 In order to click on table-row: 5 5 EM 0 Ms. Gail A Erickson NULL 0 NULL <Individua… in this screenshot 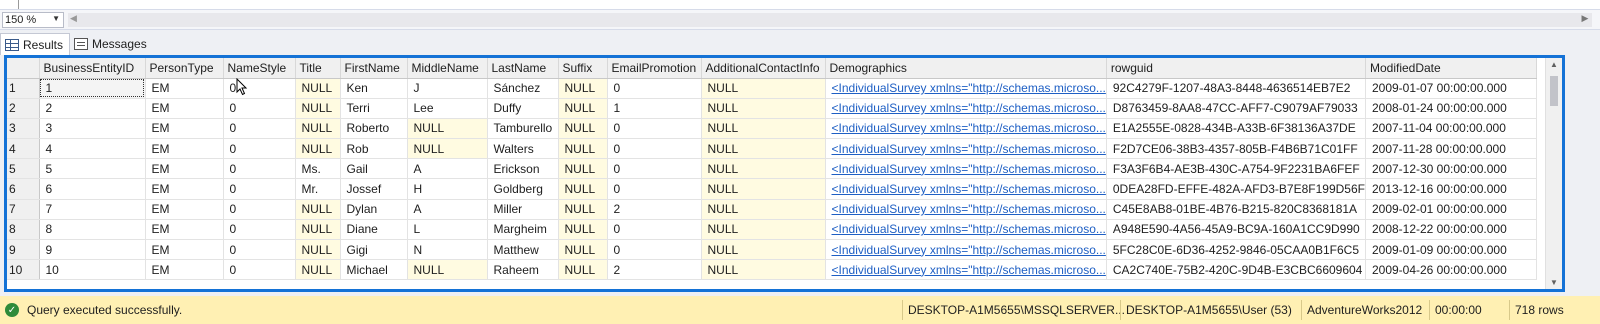, I will do `click(772, 169)`.